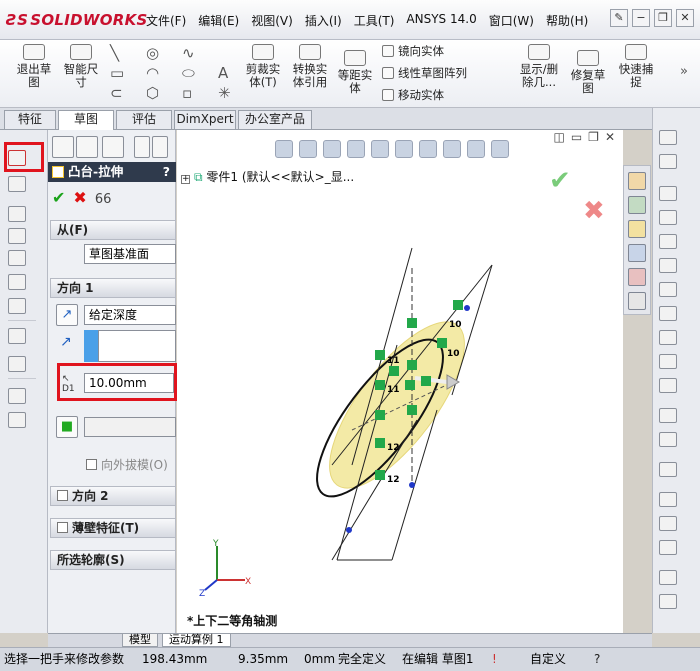 This screenshot has height=671, width=700. What do you see at coordinates (275, 119) in the screenshot?
I see `tab-office-products: 办公室产品` at bounding box center [275, 119].